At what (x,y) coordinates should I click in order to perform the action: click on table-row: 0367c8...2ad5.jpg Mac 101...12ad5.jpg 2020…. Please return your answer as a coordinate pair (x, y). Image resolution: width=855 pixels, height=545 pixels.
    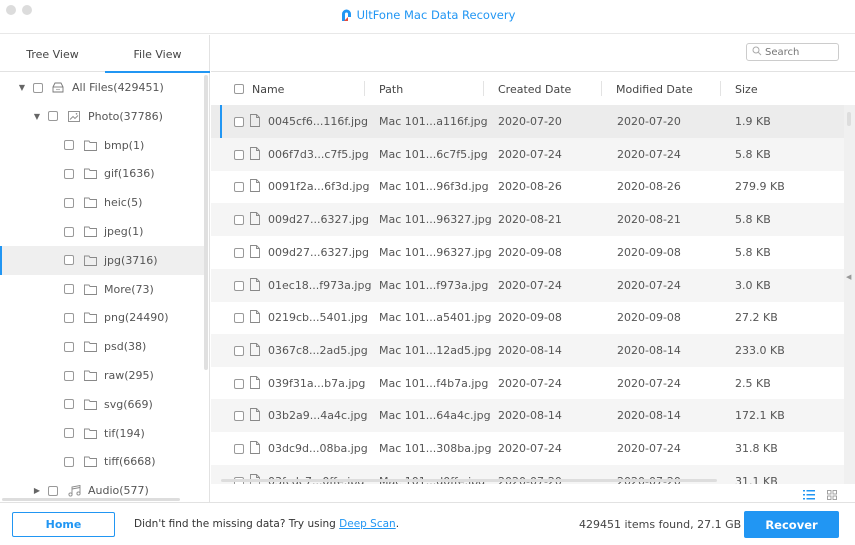
    Looking at the image, I should click on (527, 350).